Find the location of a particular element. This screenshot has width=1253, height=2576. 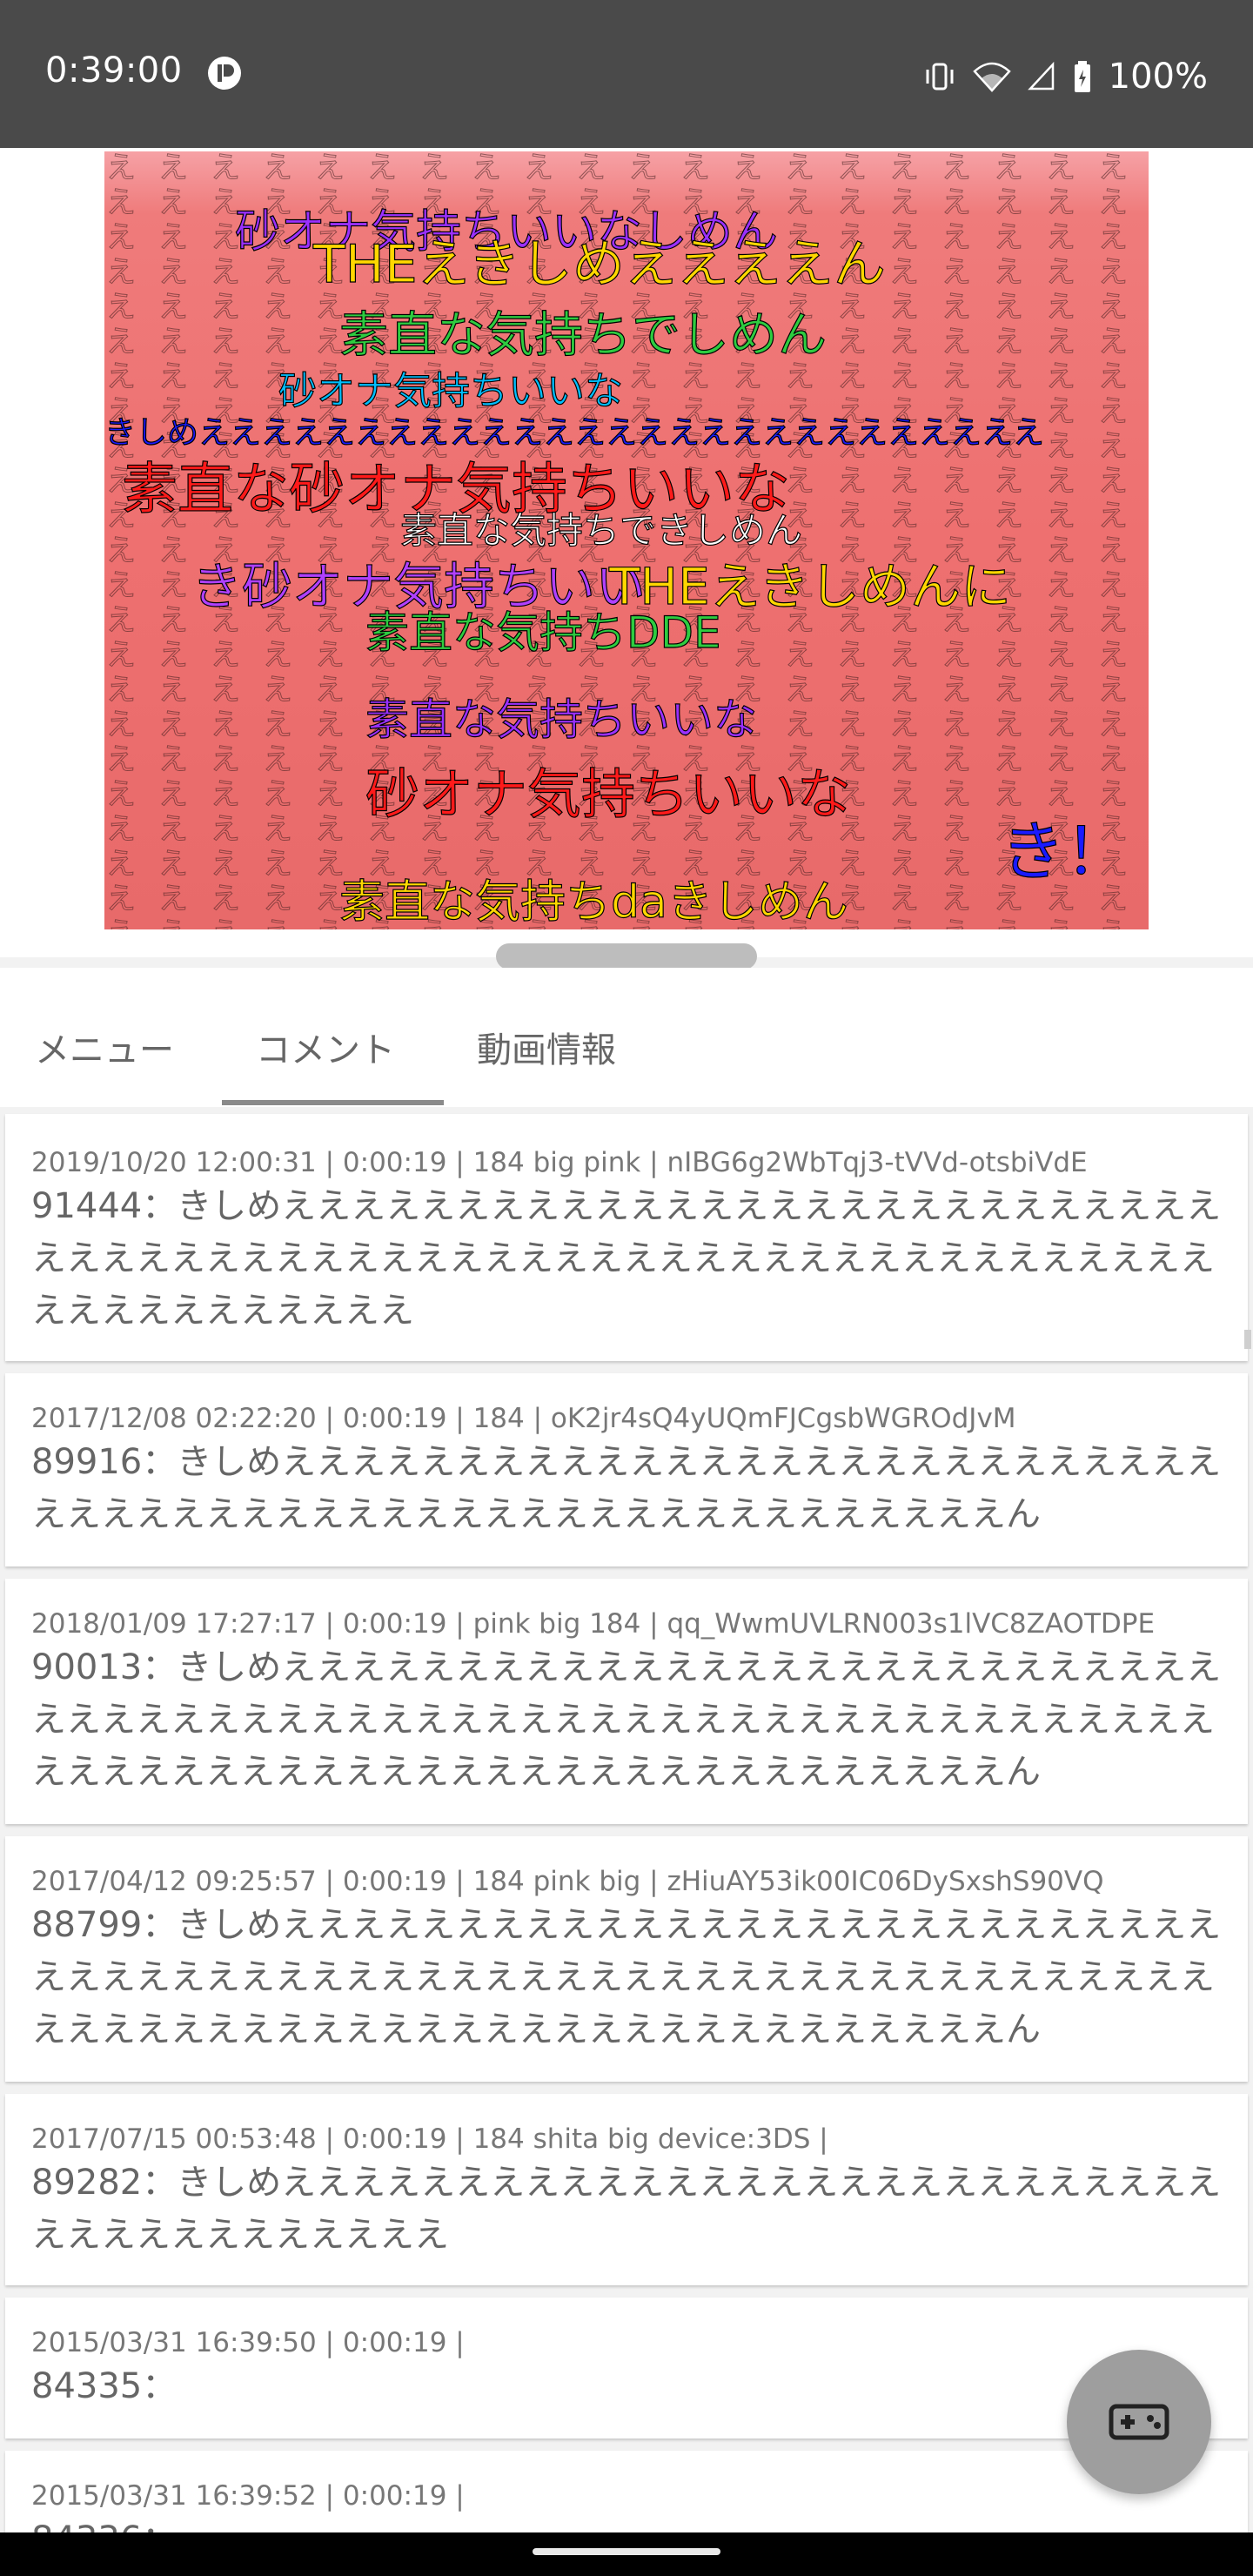

app-notification-icon is located at coordinates (224, 73).